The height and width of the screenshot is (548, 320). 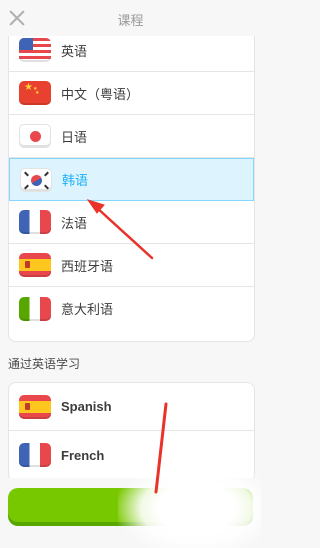 What do you see at coordinates (130, 21) in the screenshot?
I see `page-title: 课程` at bounding box center [130, 21].